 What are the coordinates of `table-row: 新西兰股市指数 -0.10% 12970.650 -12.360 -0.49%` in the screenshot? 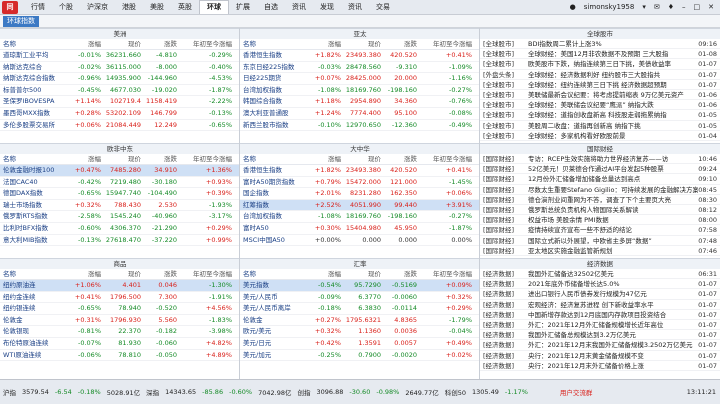 It's located at (360, 126).